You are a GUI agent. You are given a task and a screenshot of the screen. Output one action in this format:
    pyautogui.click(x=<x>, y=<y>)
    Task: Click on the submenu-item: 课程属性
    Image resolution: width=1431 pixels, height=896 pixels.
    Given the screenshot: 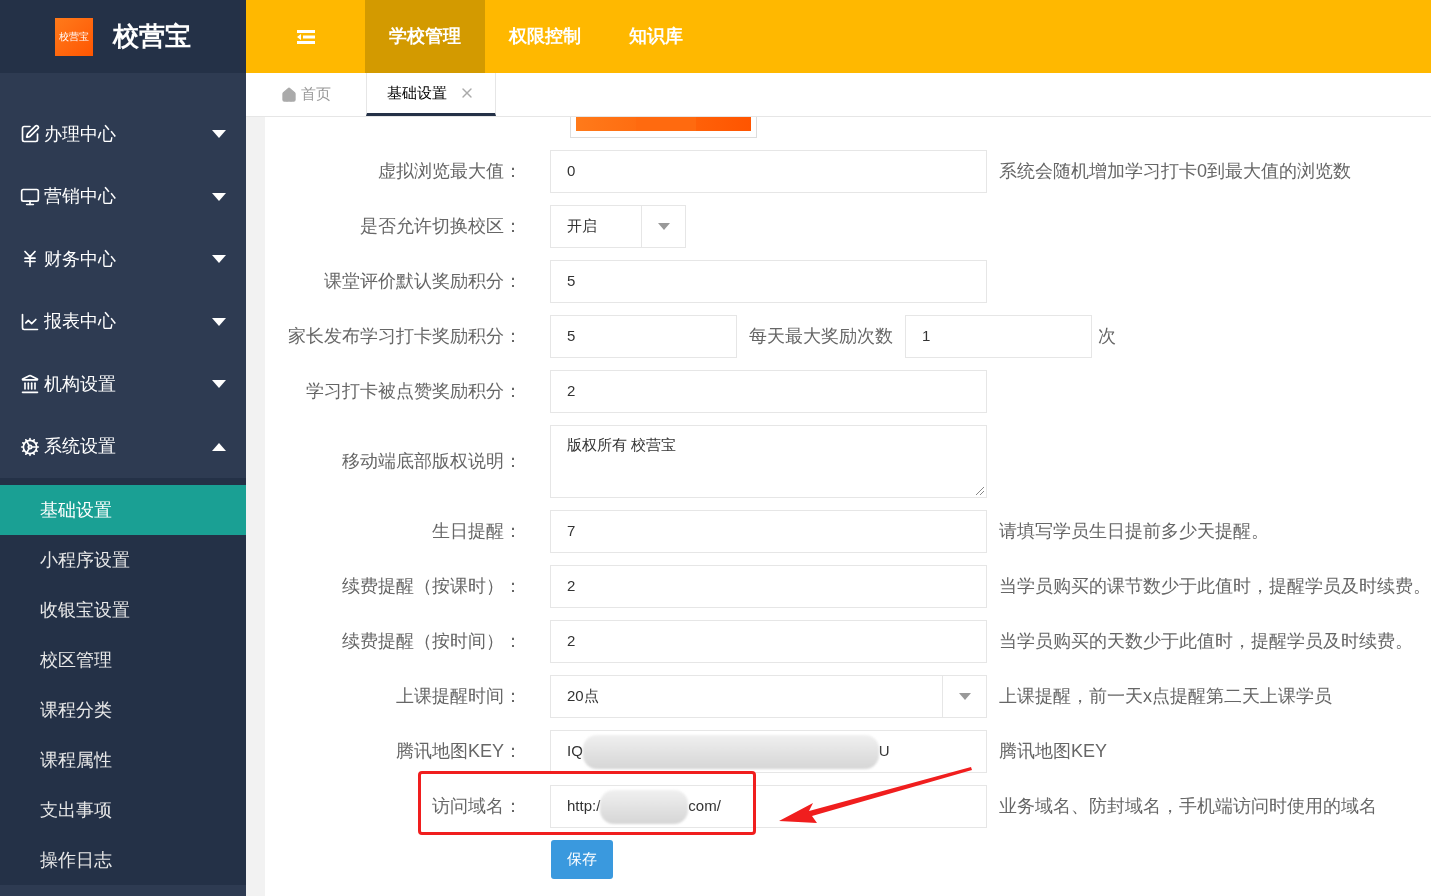 What is the action you would take?
    pyautogui.click(x=123, y=760)
    